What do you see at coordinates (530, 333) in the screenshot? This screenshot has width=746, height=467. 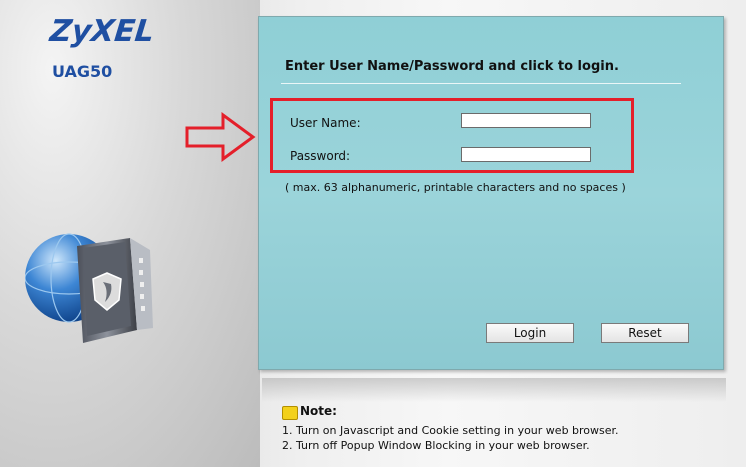 I see `login-button: Login` at bounding box center [530, 333].